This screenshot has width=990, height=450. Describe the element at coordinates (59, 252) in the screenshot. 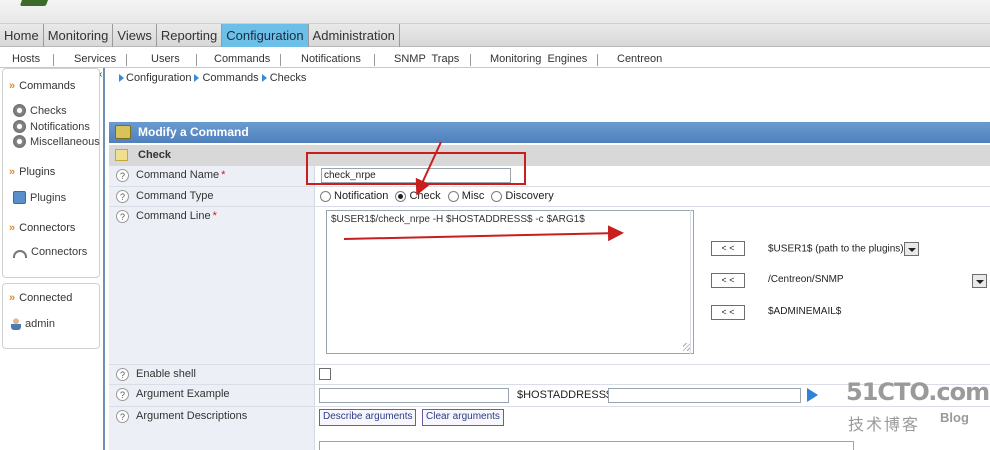

I see `sidebar-item-label: Connectors` at that location.